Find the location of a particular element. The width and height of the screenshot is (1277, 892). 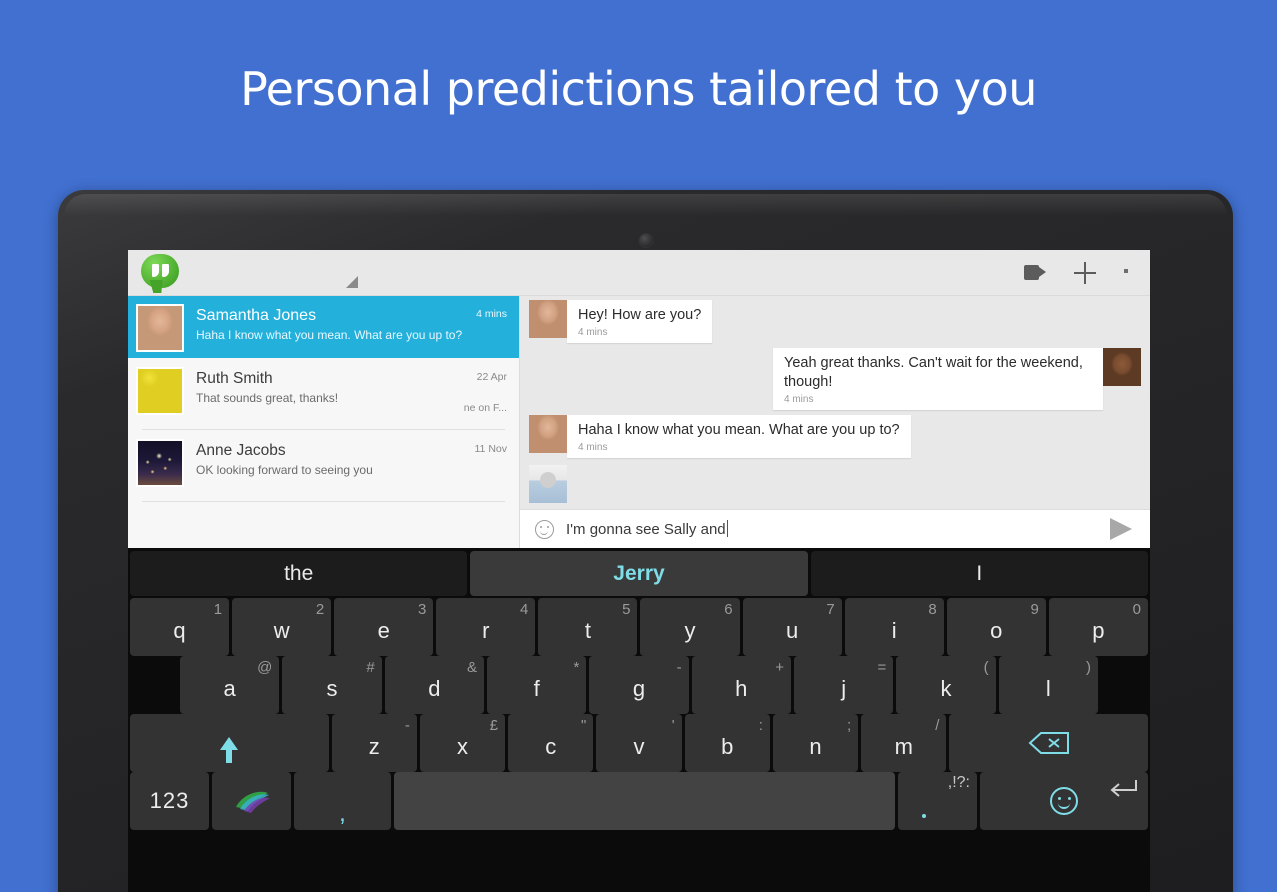

key-alt-label: # is located at coordinates (370, 667).